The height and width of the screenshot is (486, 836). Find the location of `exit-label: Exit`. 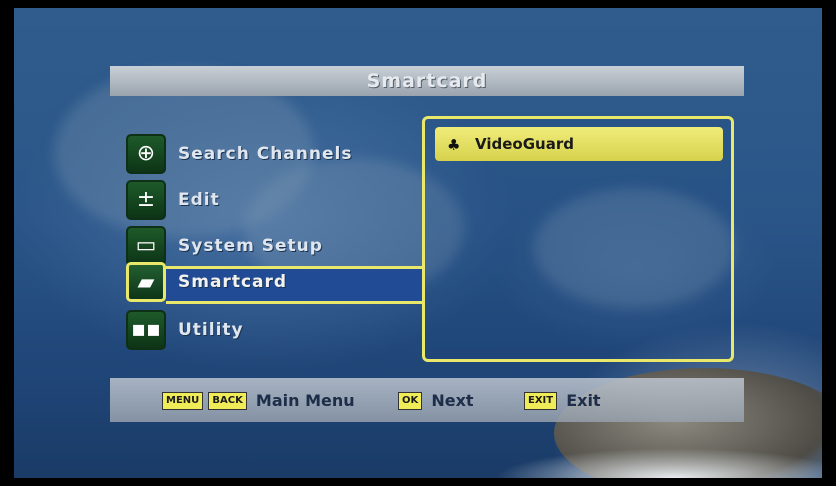

exit-label: Exit is located at coordinates (583, 400).